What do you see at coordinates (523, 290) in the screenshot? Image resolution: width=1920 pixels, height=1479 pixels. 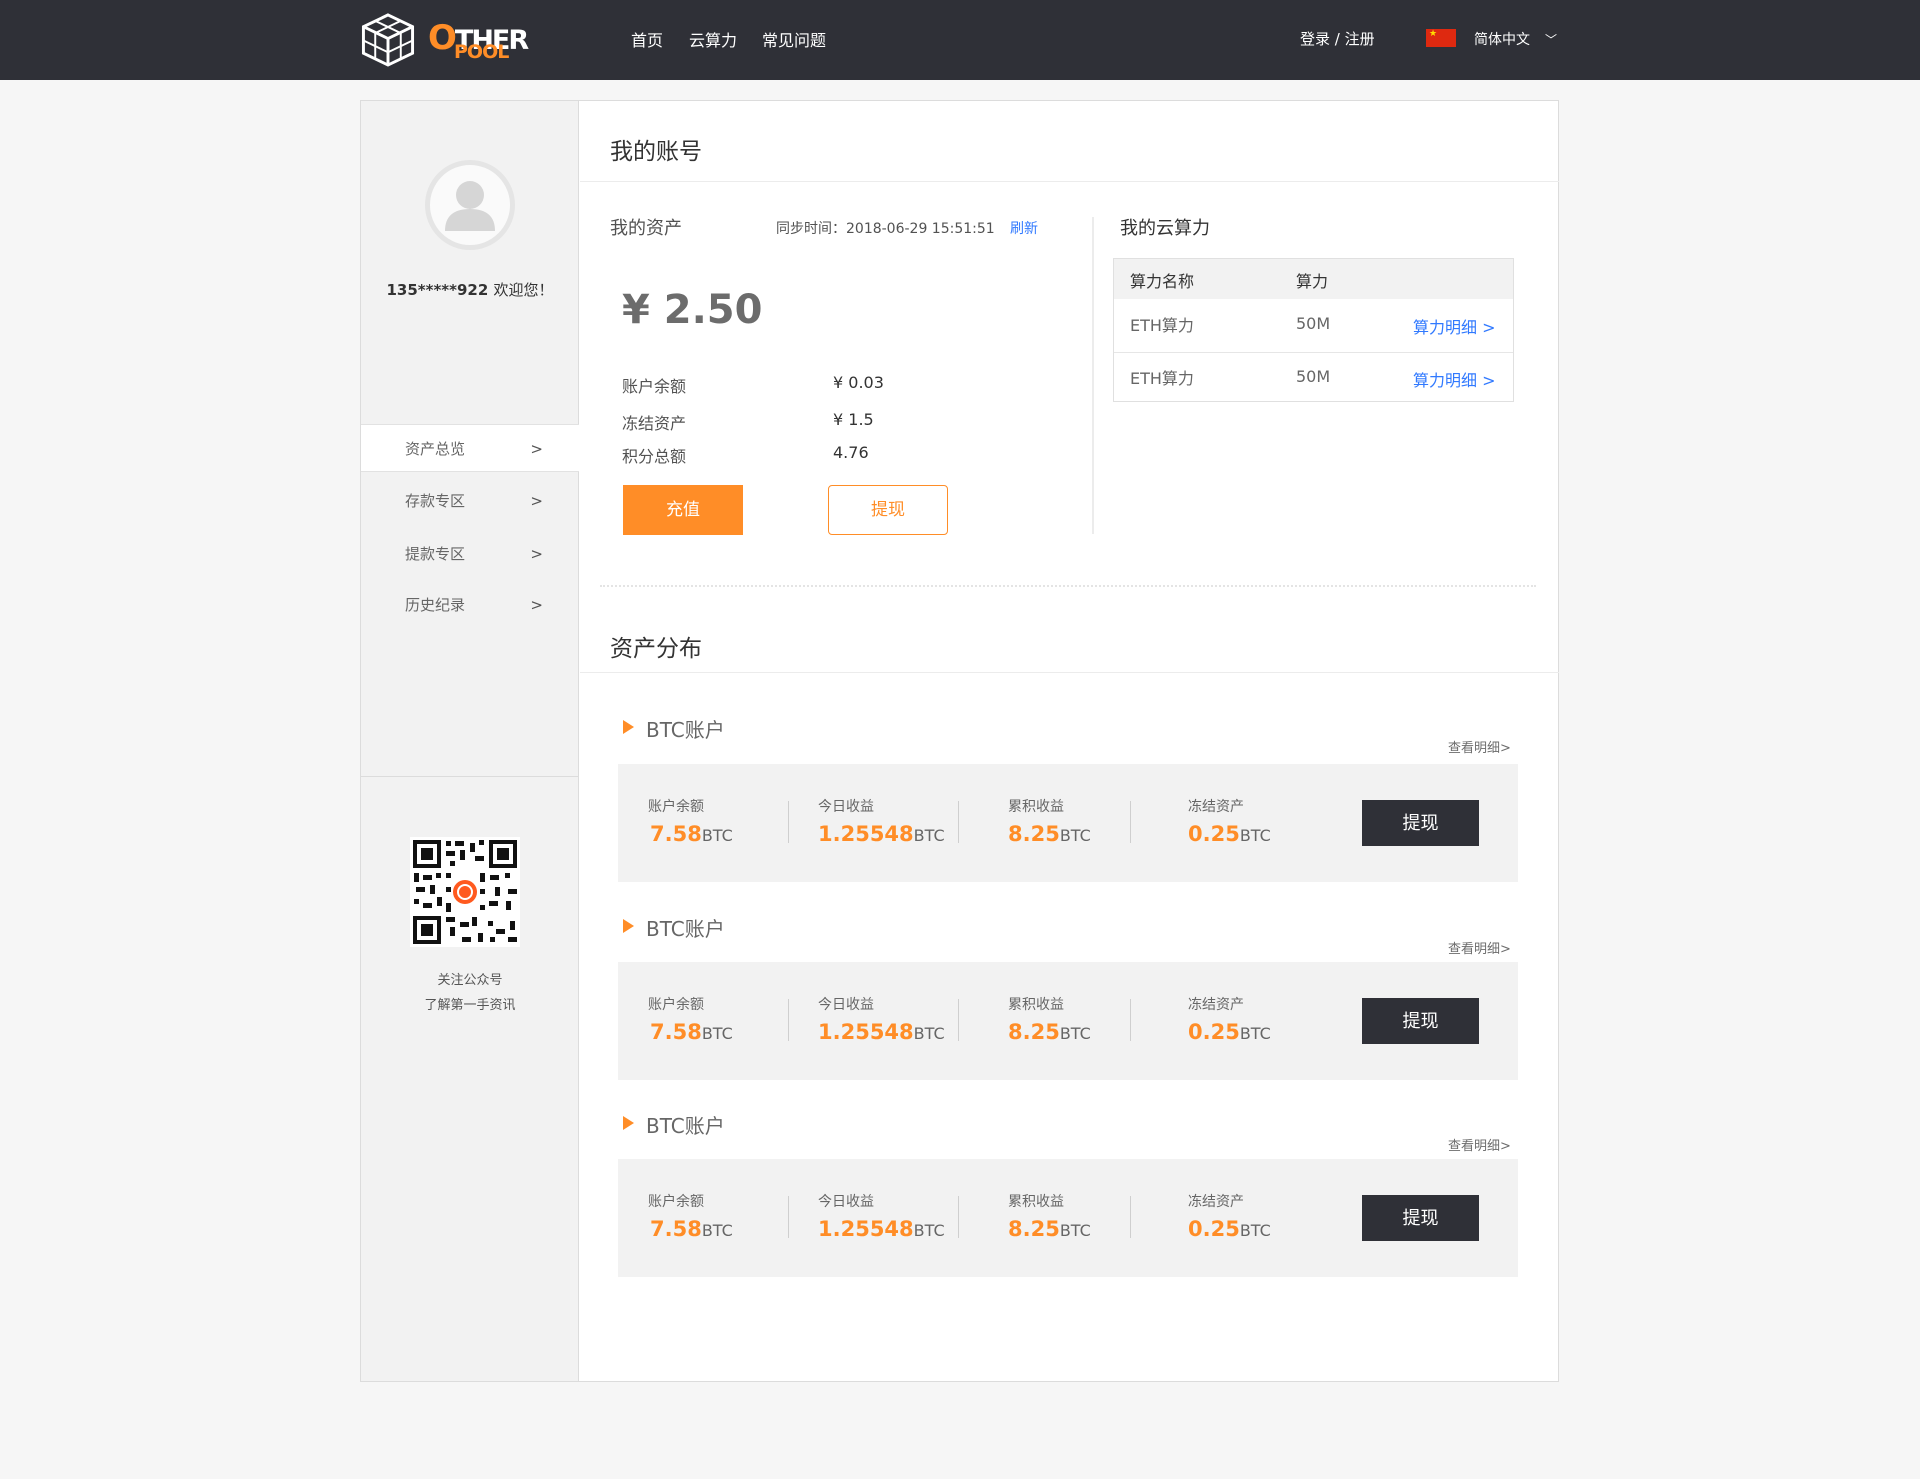 I see `welcome-label: 欢迎您！` at bounding box center [523, 290].